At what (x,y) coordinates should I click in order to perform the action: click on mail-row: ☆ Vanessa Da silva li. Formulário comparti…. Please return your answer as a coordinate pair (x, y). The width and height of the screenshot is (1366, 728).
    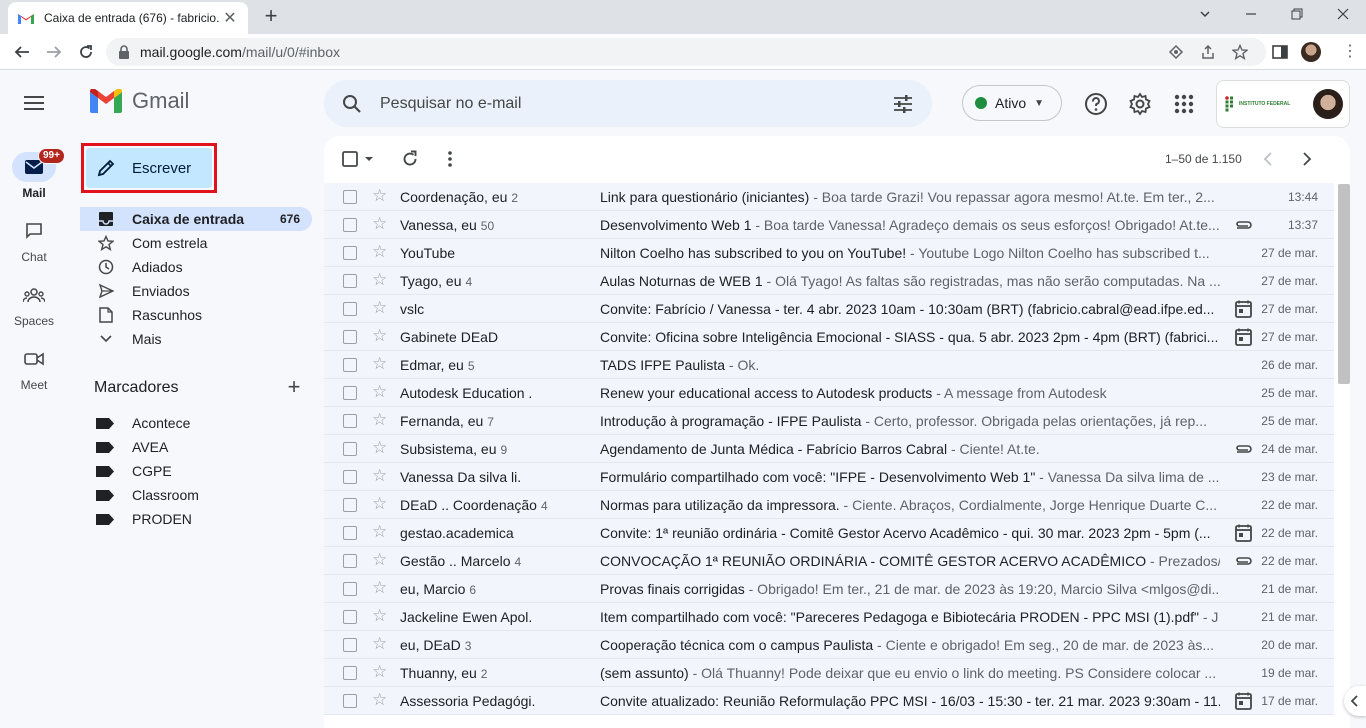
    Looking at the image, I should click on (829, 477).